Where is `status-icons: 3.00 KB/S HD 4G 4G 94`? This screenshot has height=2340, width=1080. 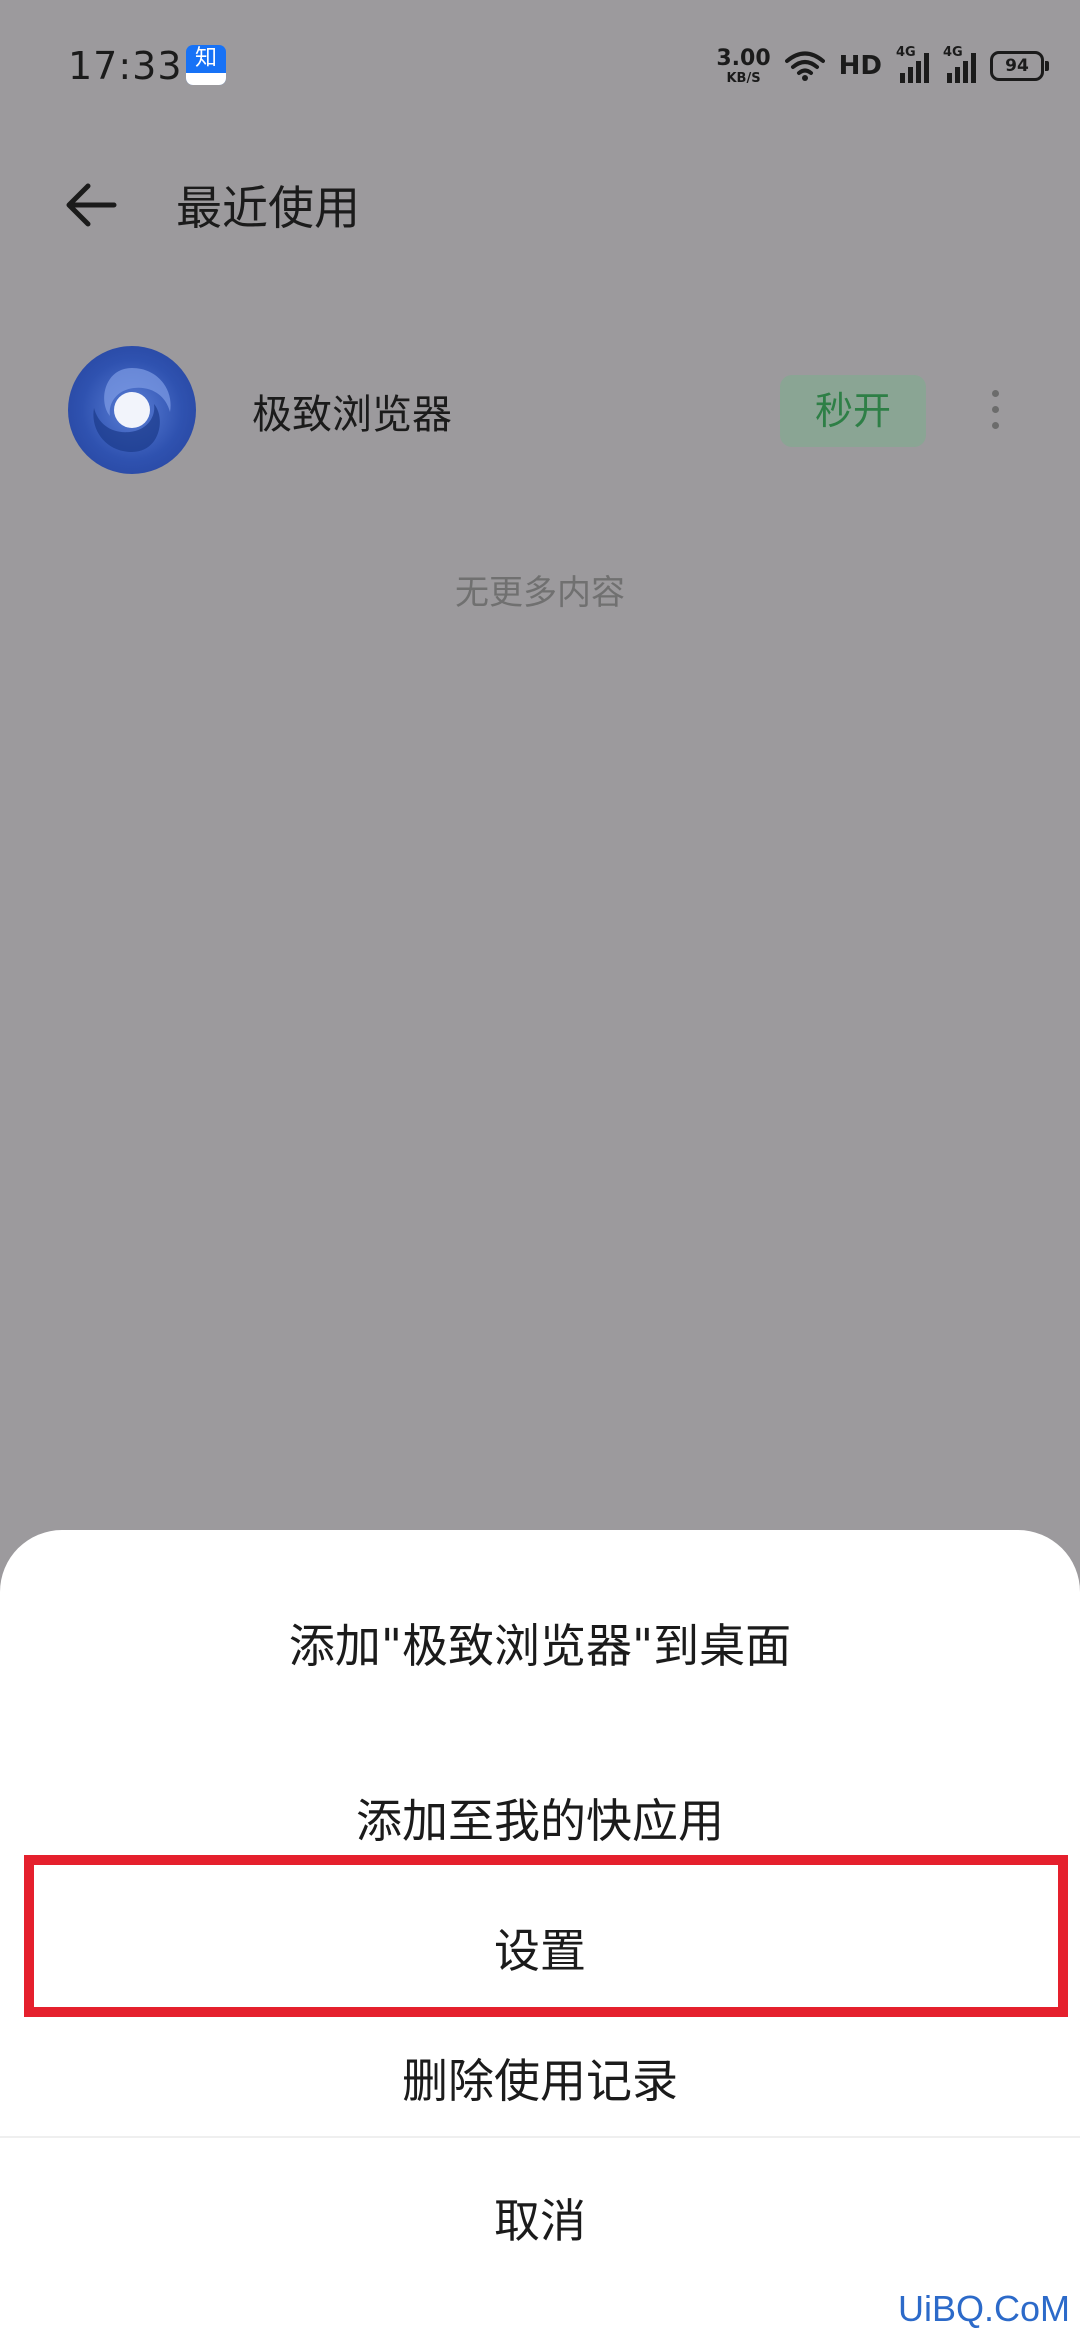
status-icons: 3.00 KB/S HD 4G 4G 94 is located at coordinates (882, 66).